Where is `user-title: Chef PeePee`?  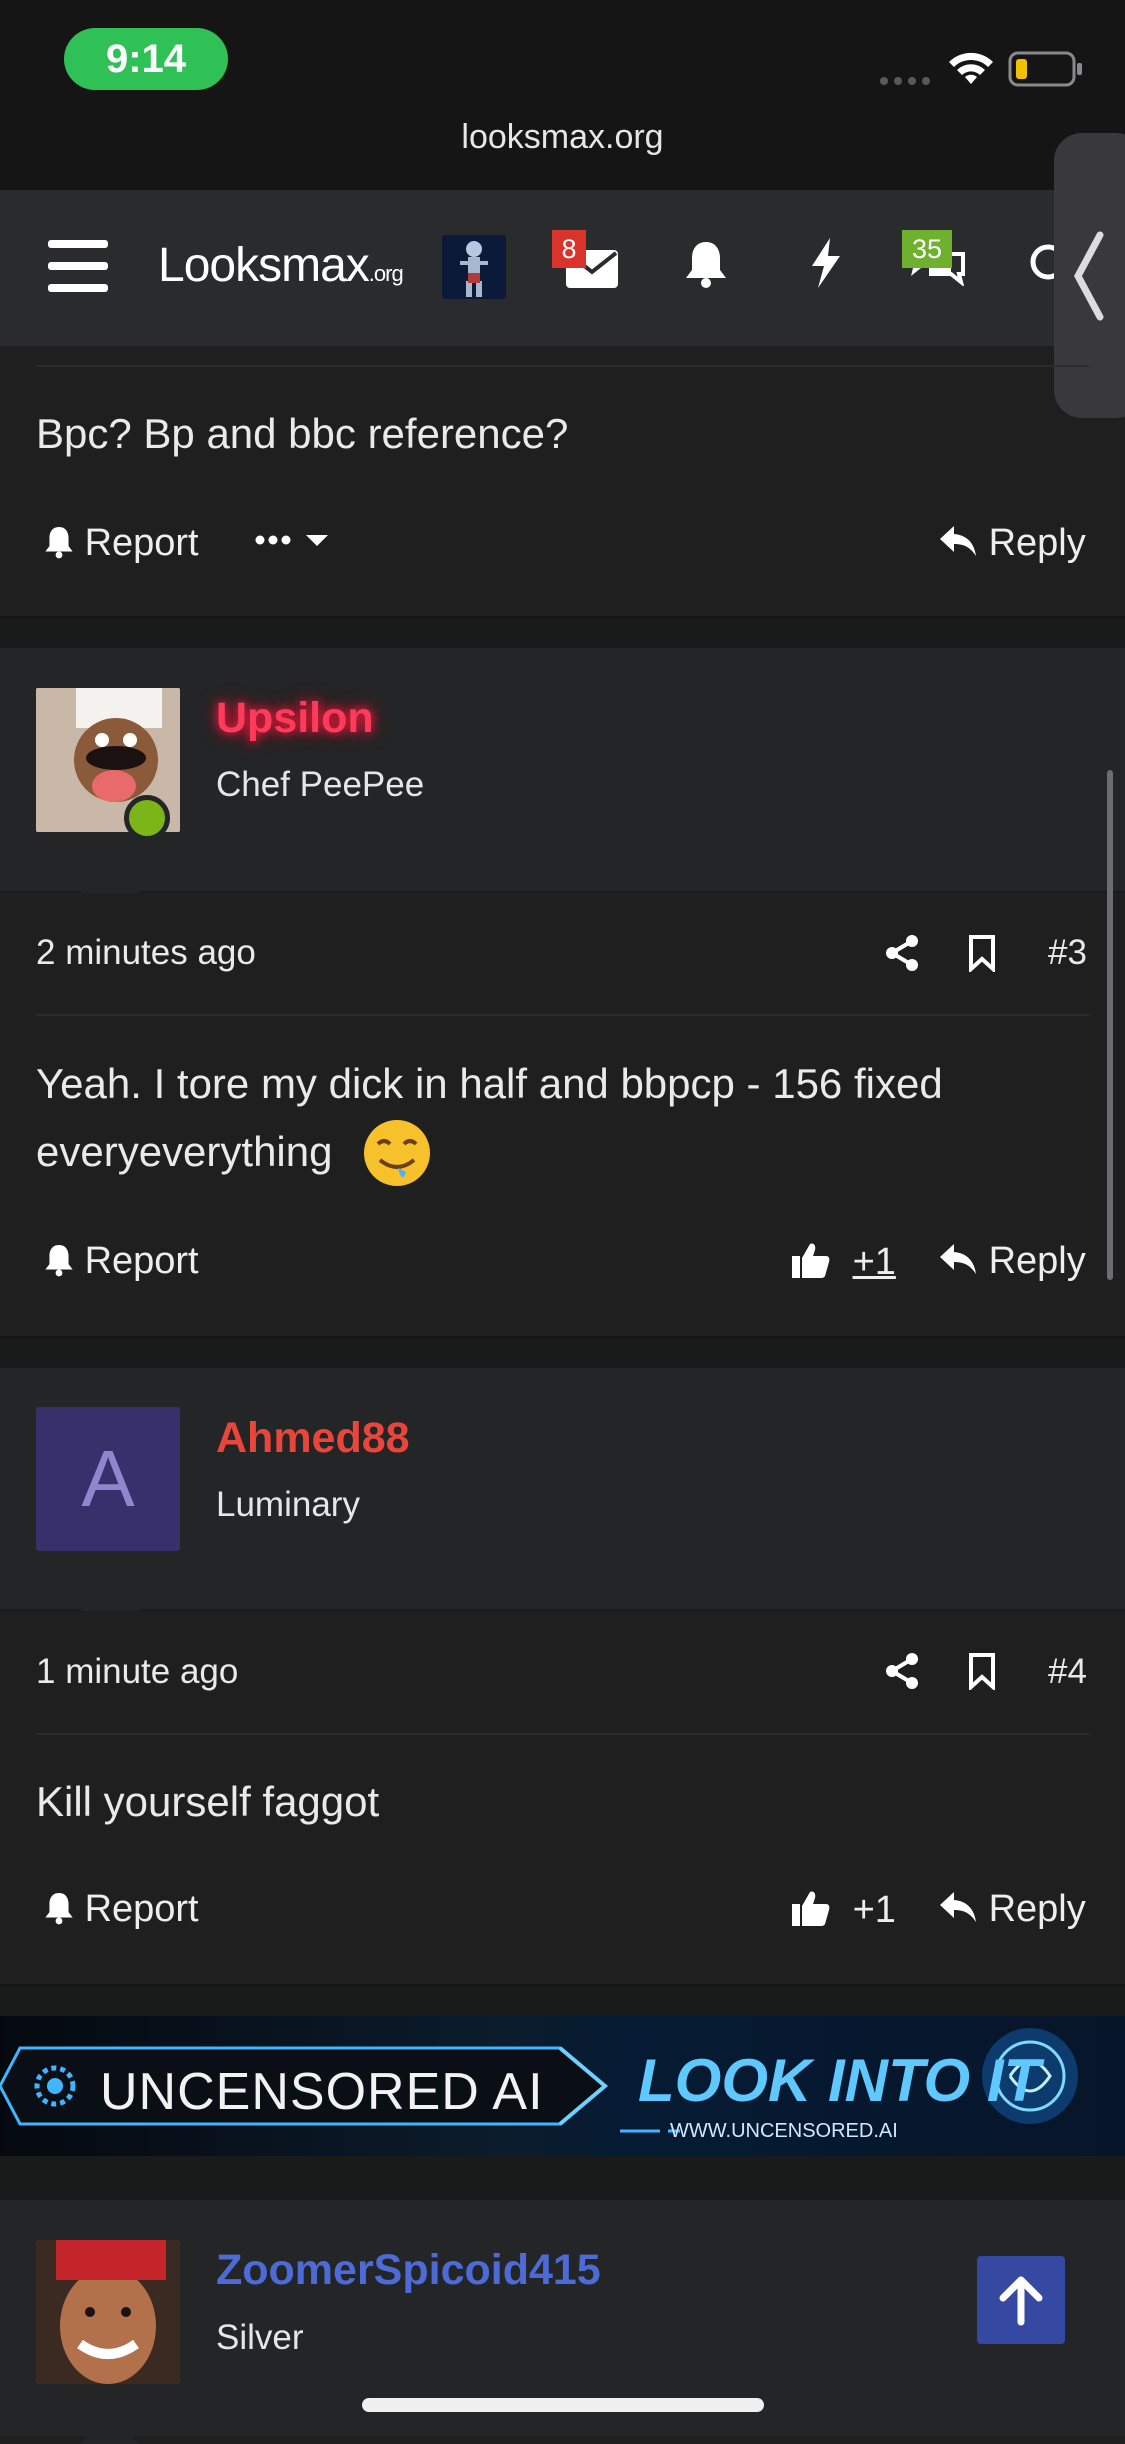
user-title: Chef PeePee is located at coordinates (320, 784).